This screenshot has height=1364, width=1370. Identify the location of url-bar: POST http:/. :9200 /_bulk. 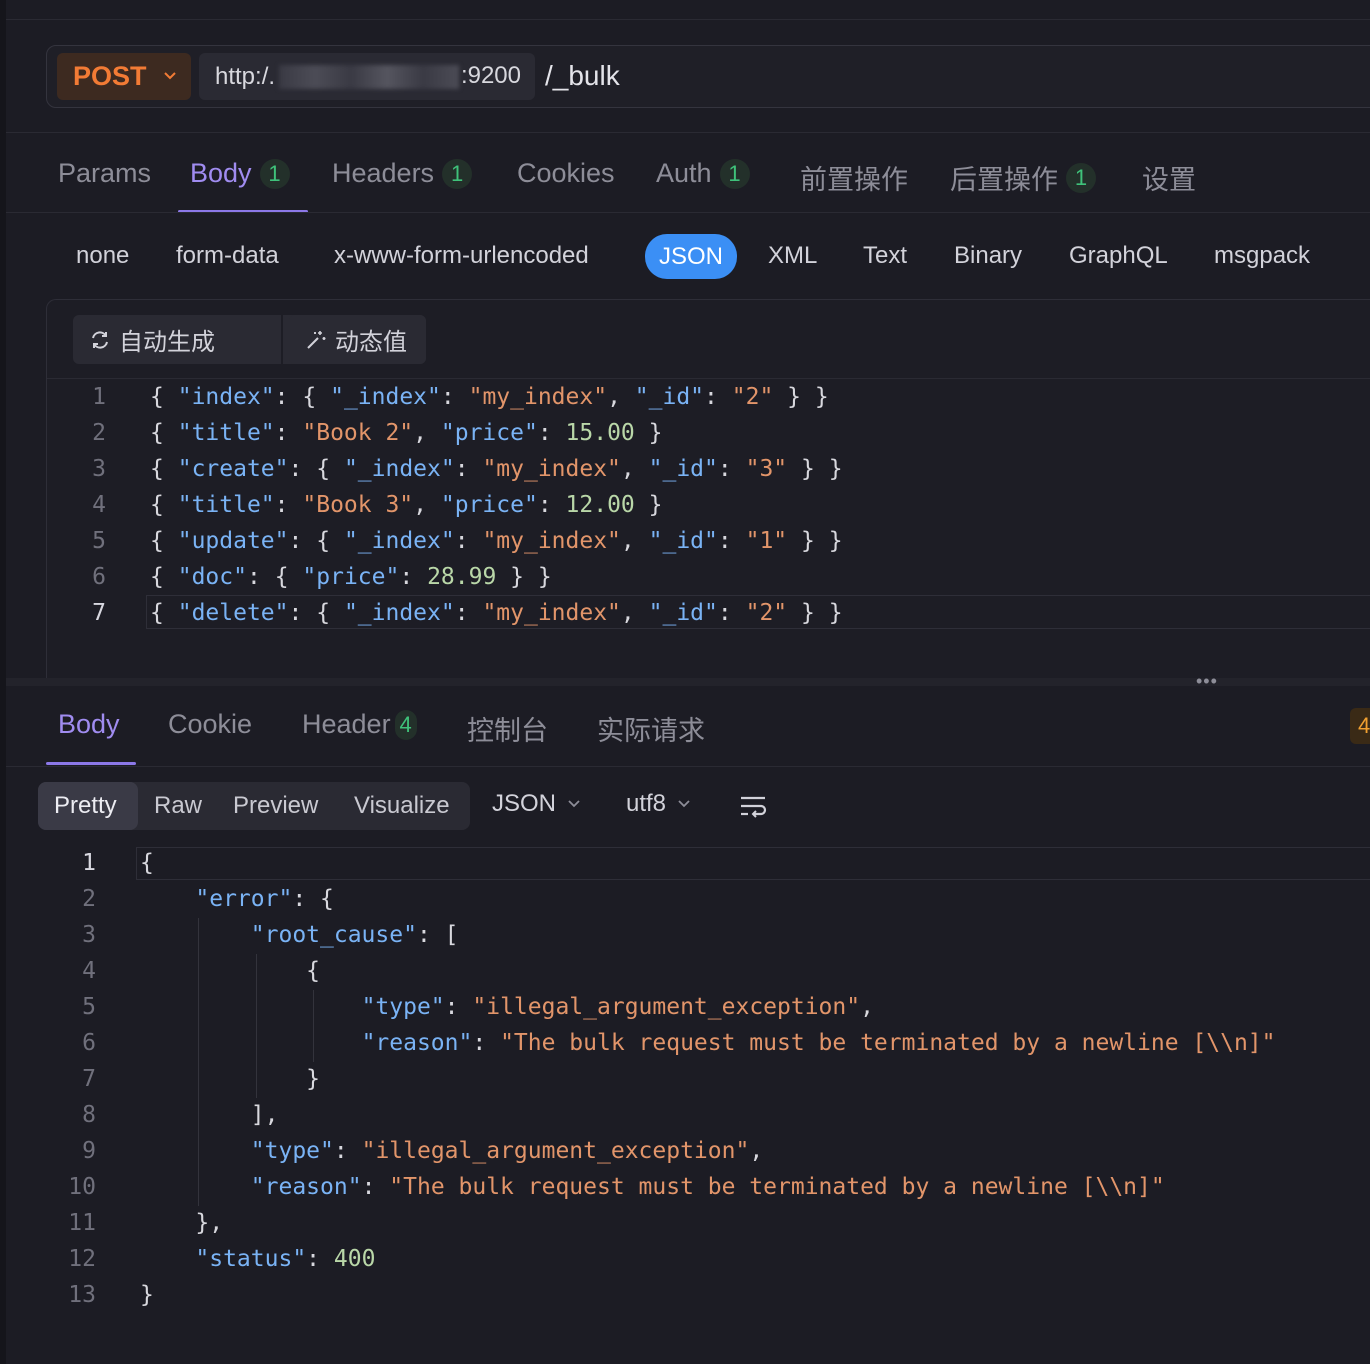
(708, 76).